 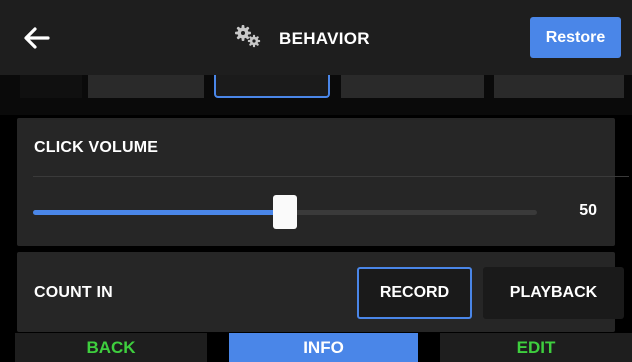 What do you see at coordinates (323, 347) in the screenshot?
I see `tab-info: INFO` at bounding box center [323, 347].